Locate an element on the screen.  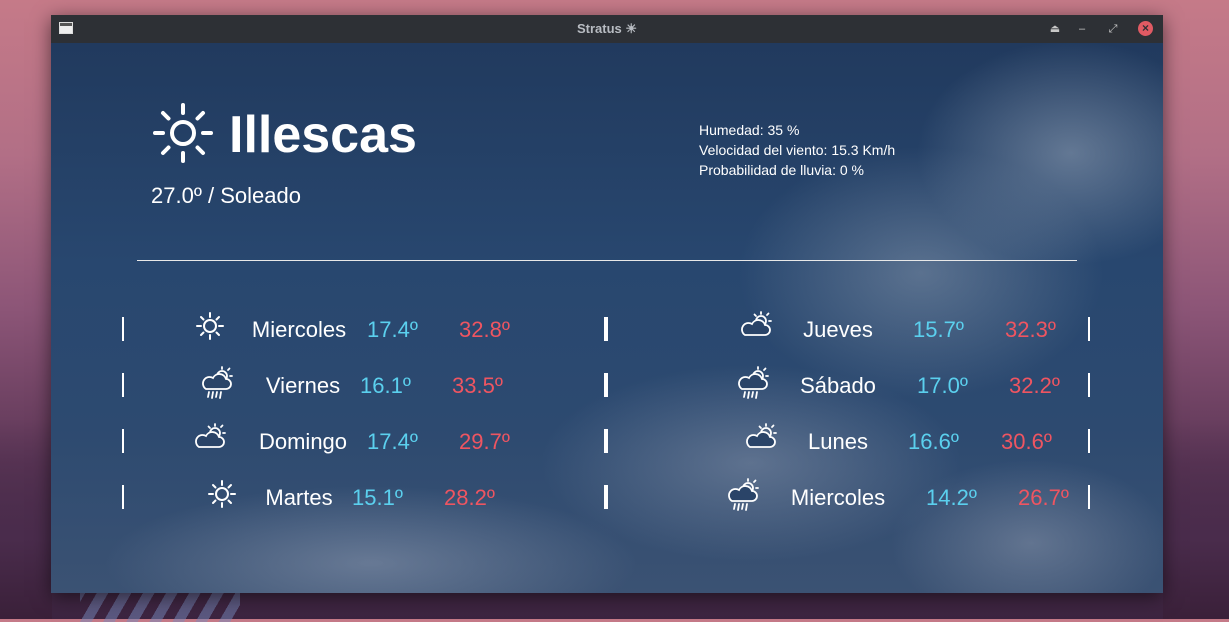
forecast-row: Miercoles 17.4º 32.8º is located at coordinates (364, 339).